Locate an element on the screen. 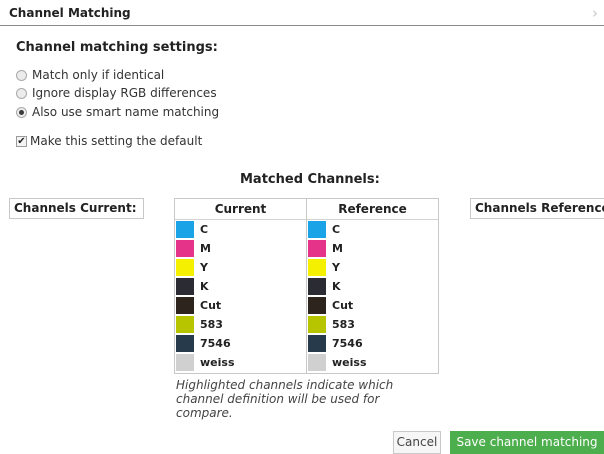 The height and width of the screenshot is (454, 604). option-smart-name: Also use smart name matching is located at coordinates (117, 112).